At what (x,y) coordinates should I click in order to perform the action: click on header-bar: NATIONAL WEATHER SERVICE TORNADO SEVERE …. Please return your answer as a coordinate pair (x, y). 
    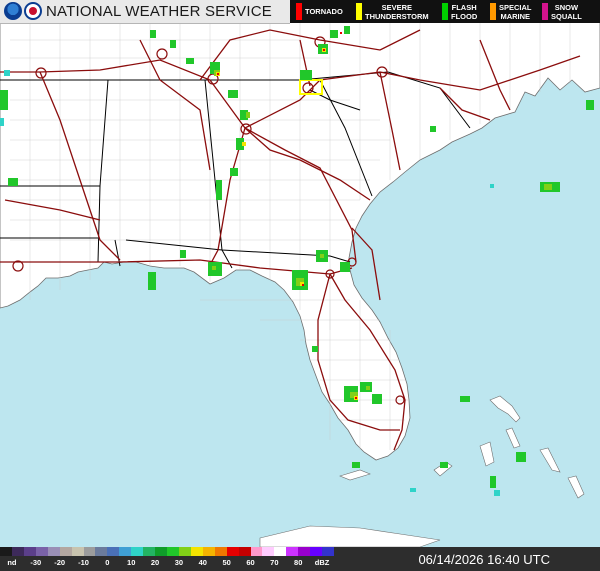
    Looking at the image, I should click on (300, 12).